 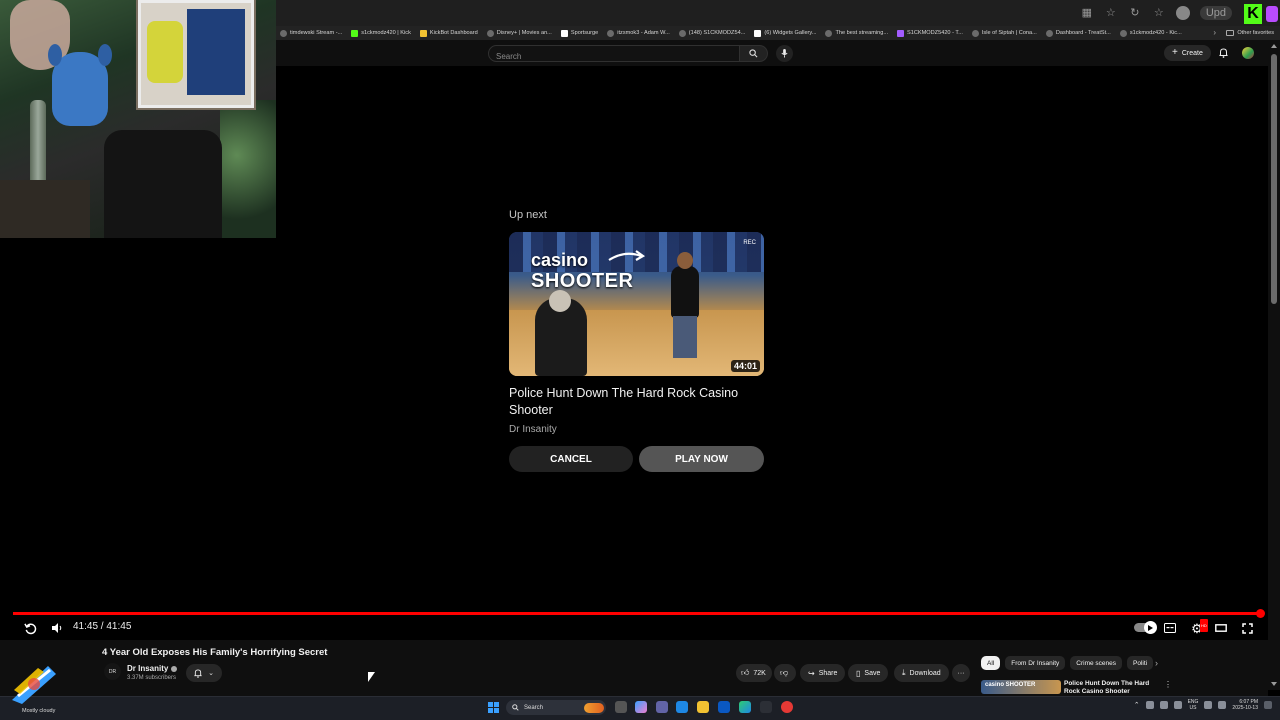 What do you see at coordinates (961, 673) in the screenshot?
I see `more-actions-button: ···` at bounding box center [961, 673].